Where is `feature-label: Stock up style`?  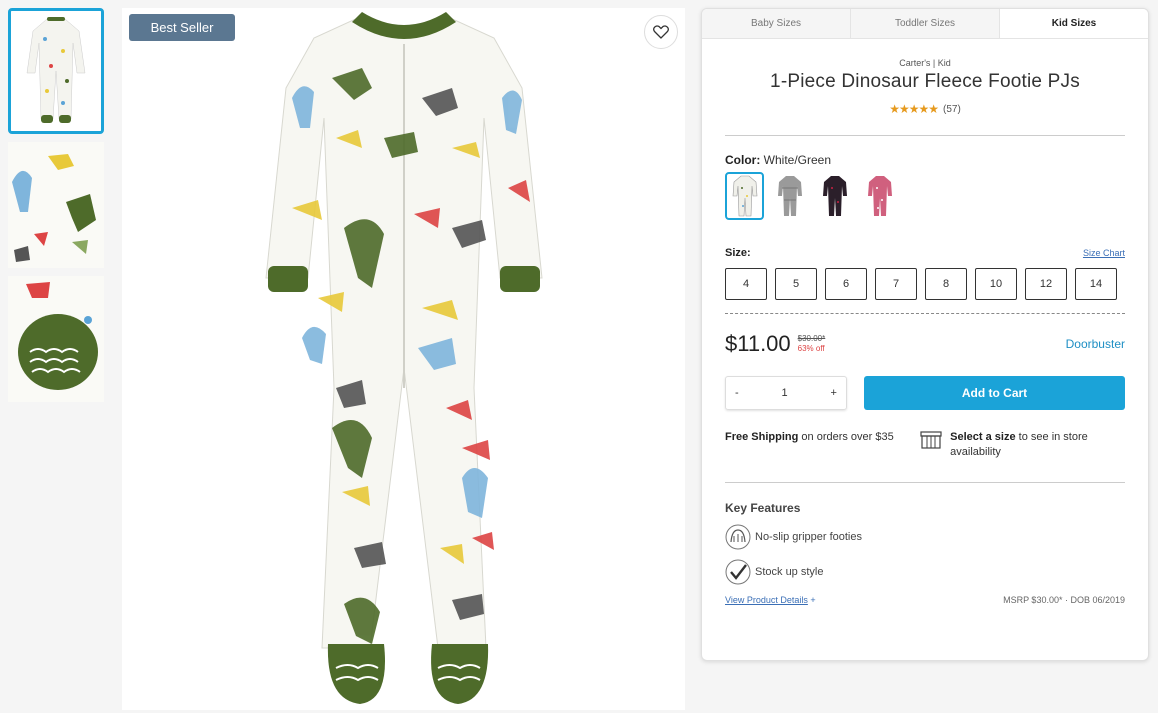
feature-label: Stock up style is located at coordinates (789, 572).